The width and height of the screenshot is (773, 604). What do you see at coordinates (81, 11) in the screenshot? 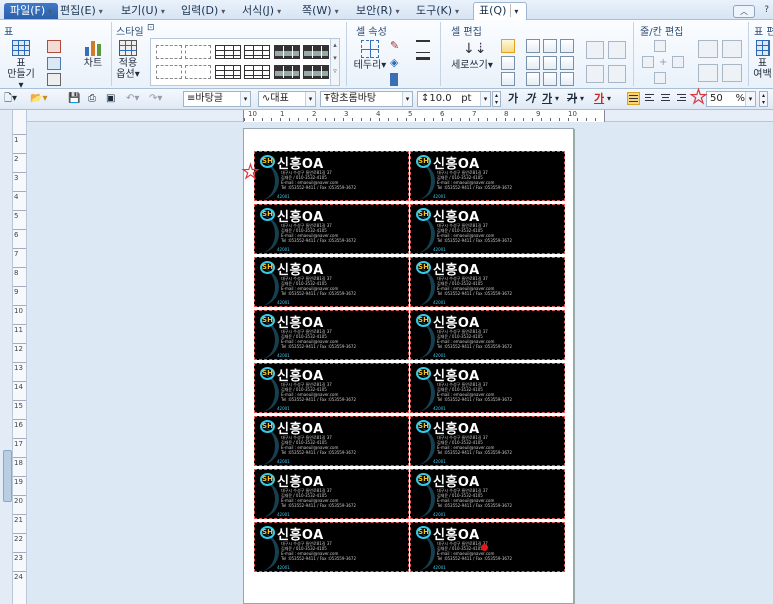
I see `menu-edit: 편집(E) ▾` at bounding box center [81, 11].